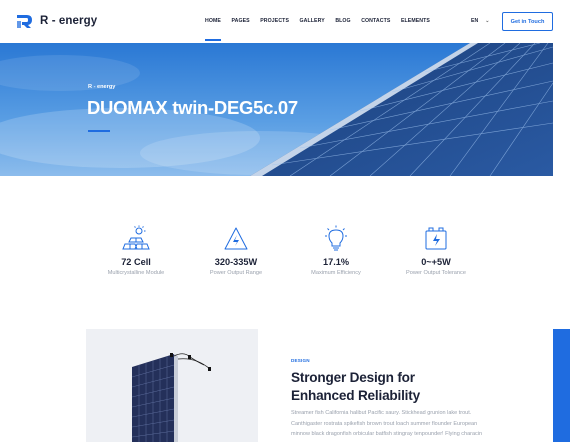 The height and width of the screenshot is (442, 570). What do you see at coordinates (480, 21) in the screenshot?
I see `language-selector: EN ⌄` at bounding box center [480, 21].